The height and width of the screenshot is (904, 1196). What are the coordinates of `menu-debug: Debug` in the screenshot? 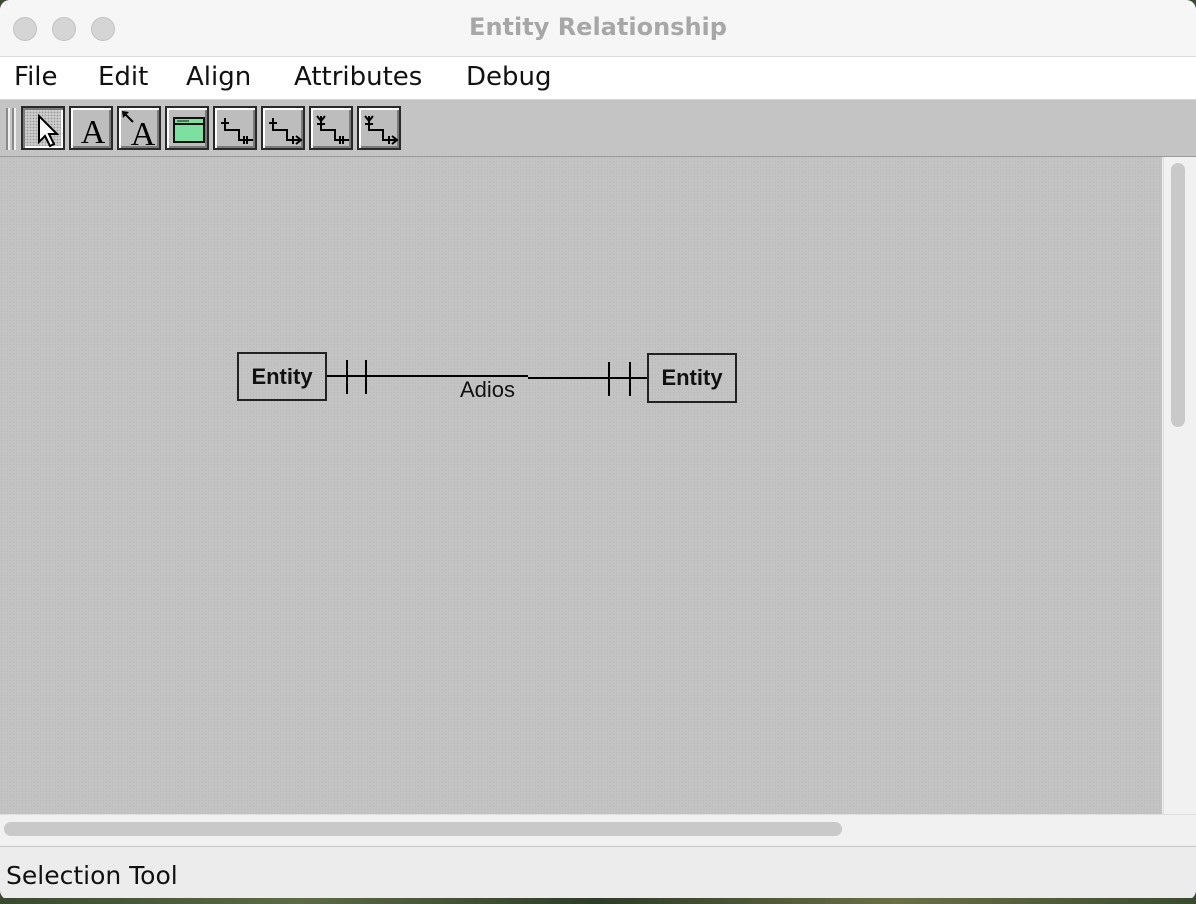 It's located at (509, 77).